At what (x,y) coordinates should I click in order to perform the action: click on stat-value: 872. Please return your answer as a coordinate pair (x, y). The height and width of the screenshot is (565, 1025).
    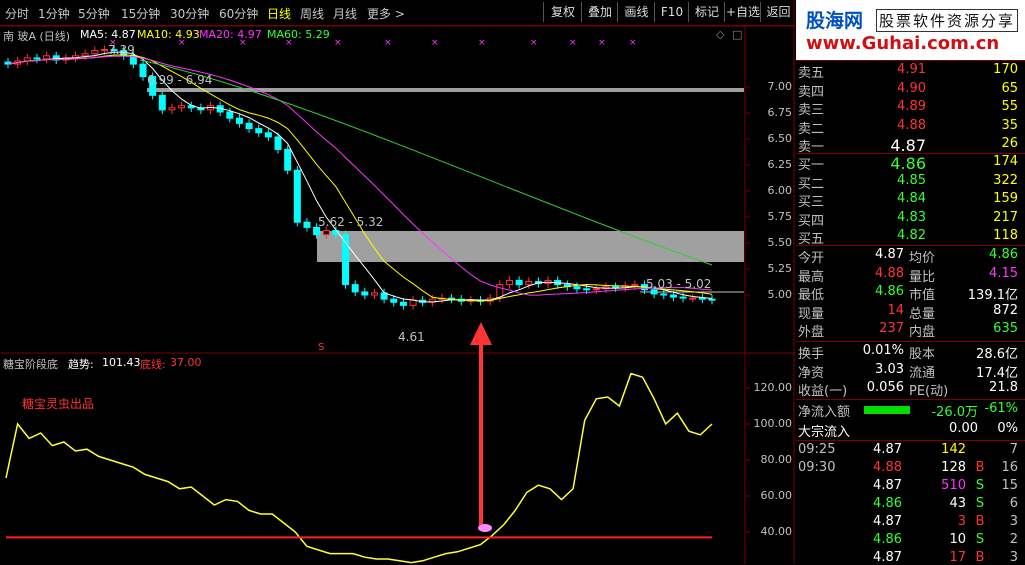
    Looking at the image, I should click on (1005, 310).